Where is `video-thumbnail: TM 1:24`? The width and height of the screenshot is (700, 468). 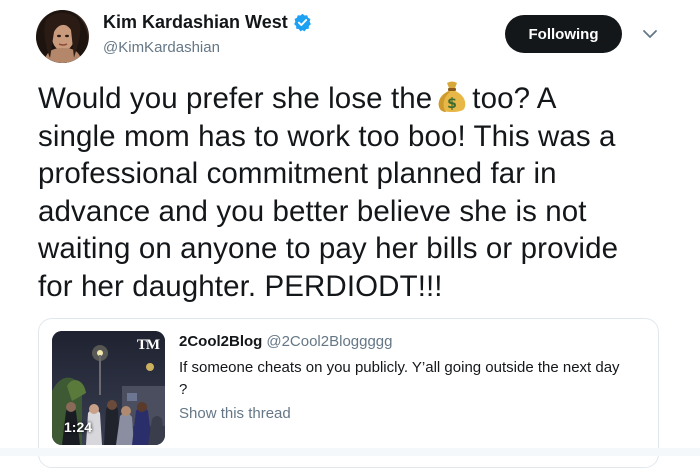 video-thumbnail: TM 1:24 is located at coordinates (108, 388).